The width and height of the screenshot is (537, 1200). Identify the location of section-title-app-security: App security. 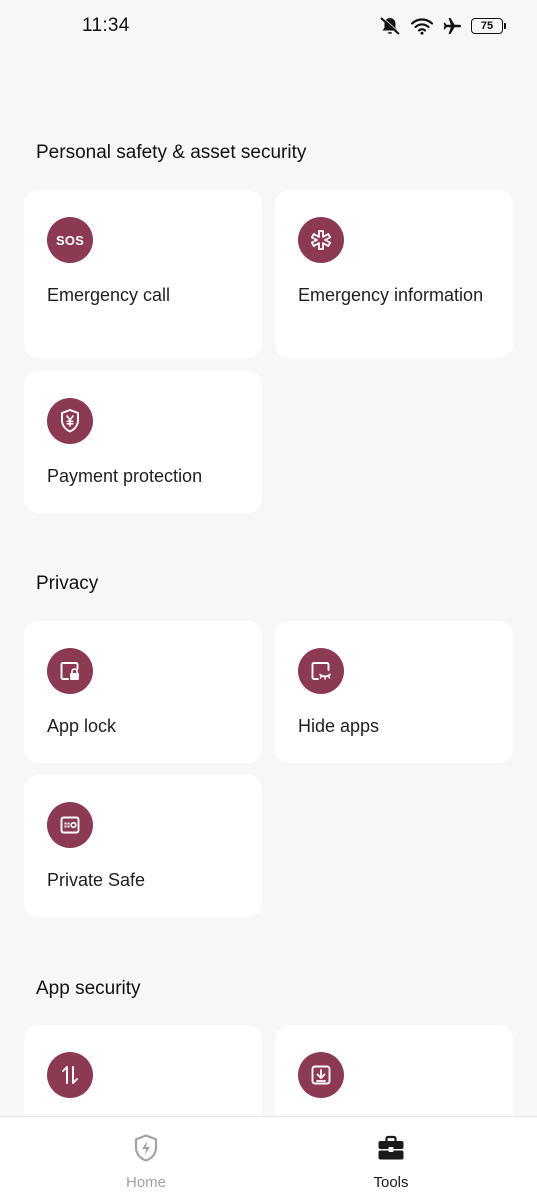
(88, 988).